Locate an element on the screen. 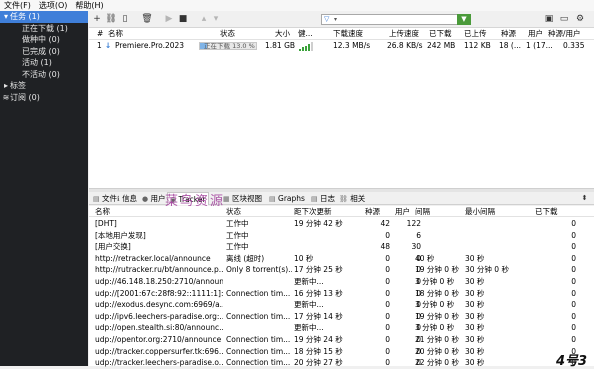  tracker-cell: 工作中 is located at coordinates (237, 235).